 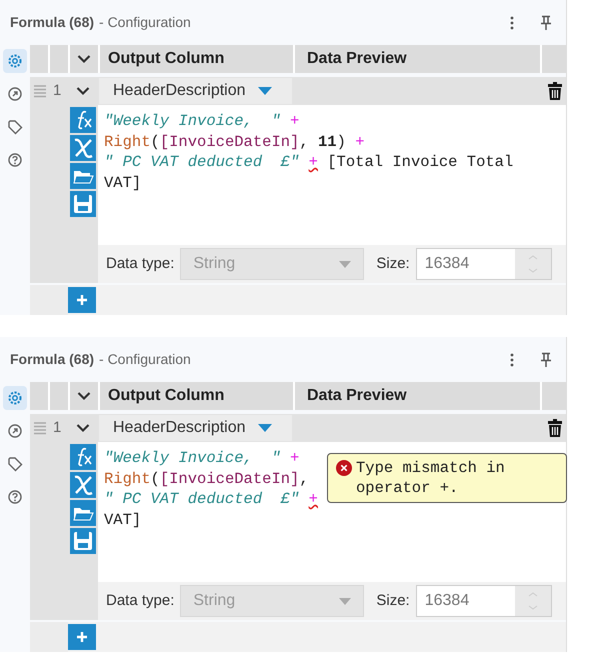 I want to click on error-message: Type mismatch in operator +., so click(x=431, y=478).